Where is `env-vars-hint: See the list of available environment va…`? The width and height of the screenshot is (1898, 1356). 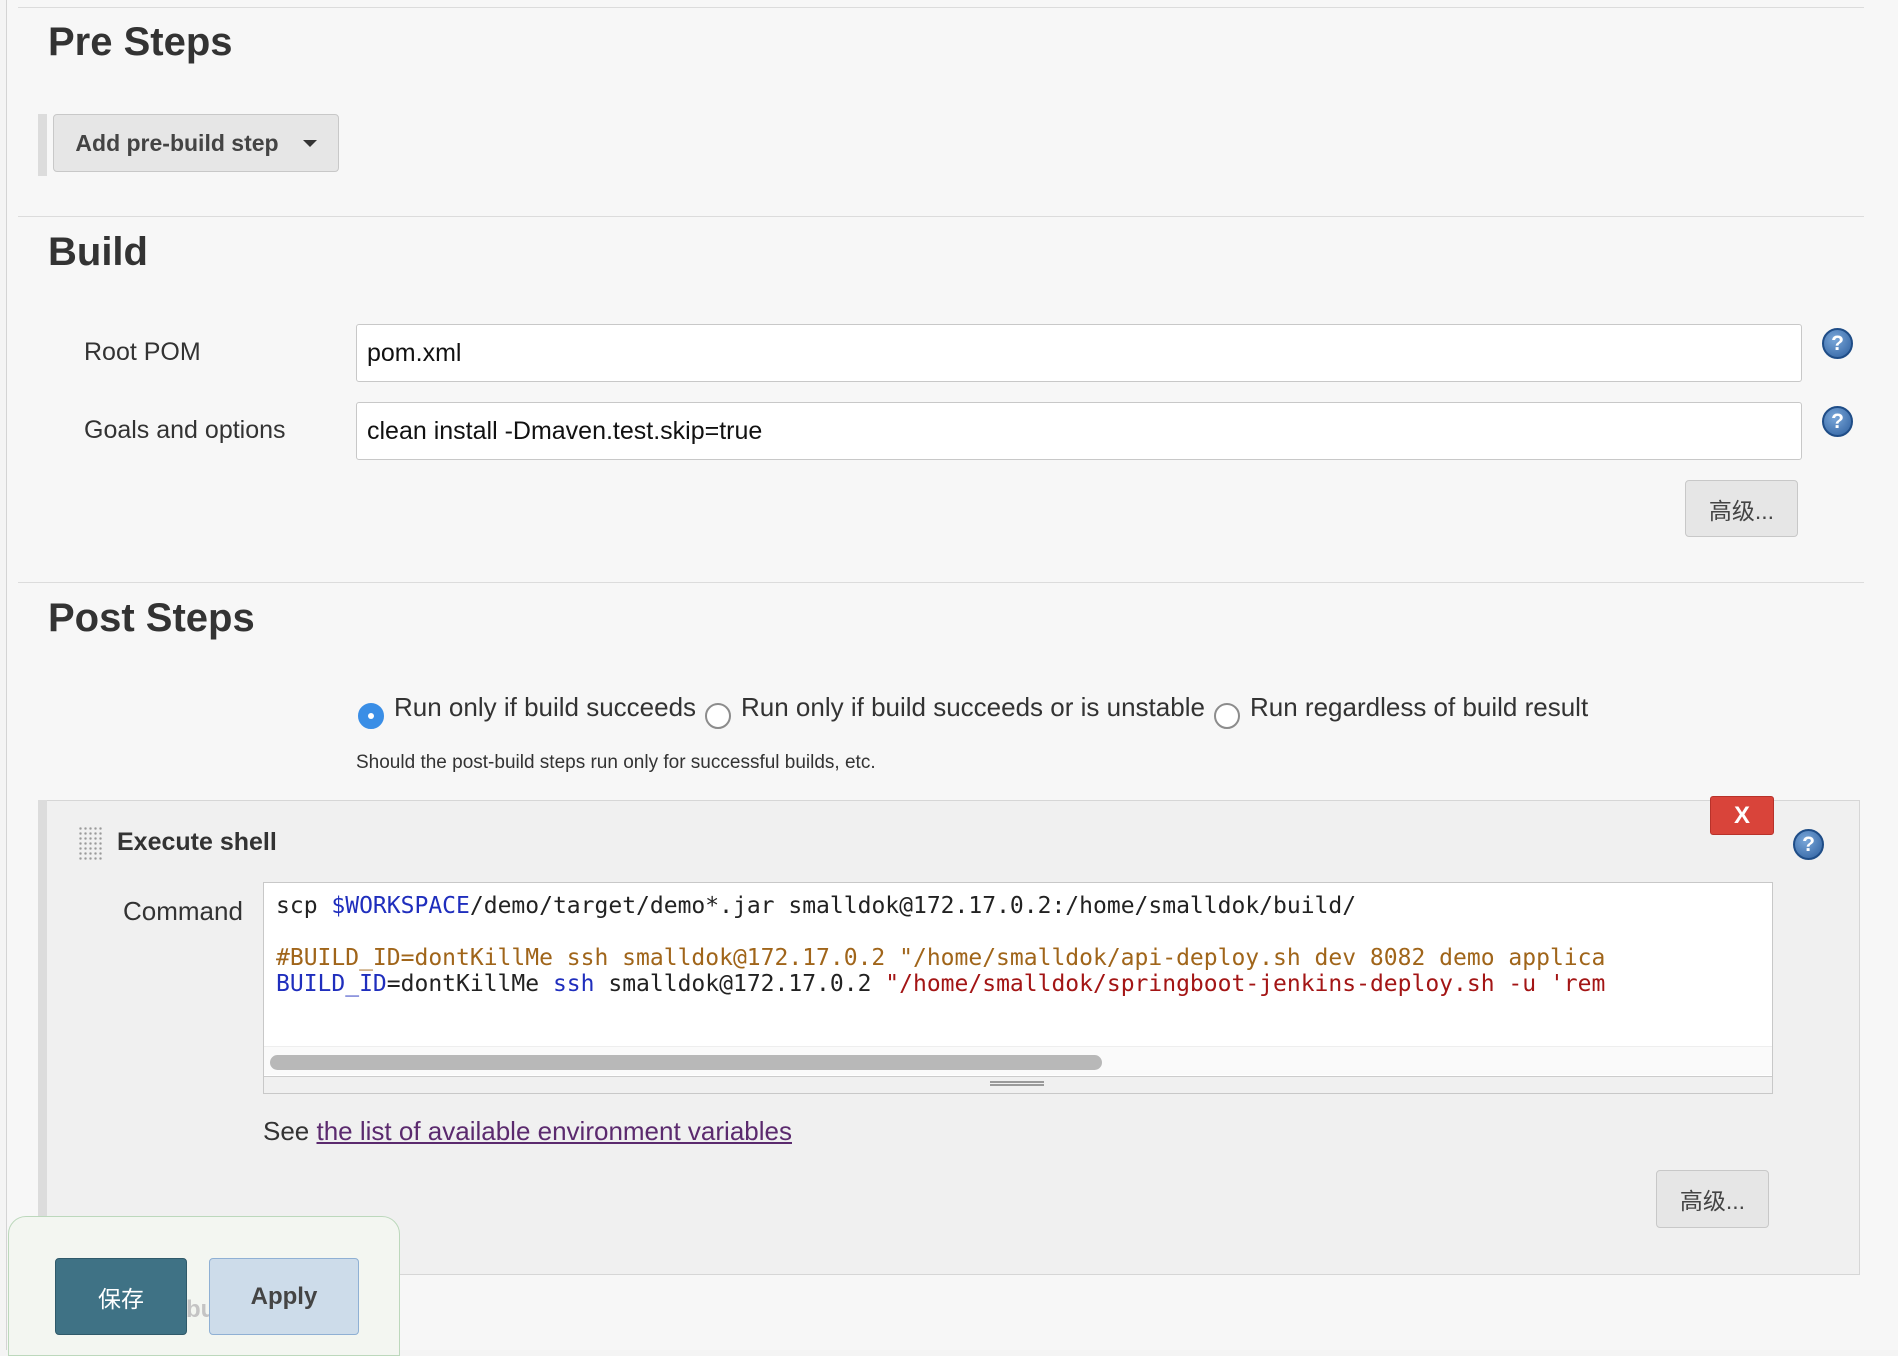 env-vars-hint: See the list of available environment va… is located at coordinates (527, 1131).